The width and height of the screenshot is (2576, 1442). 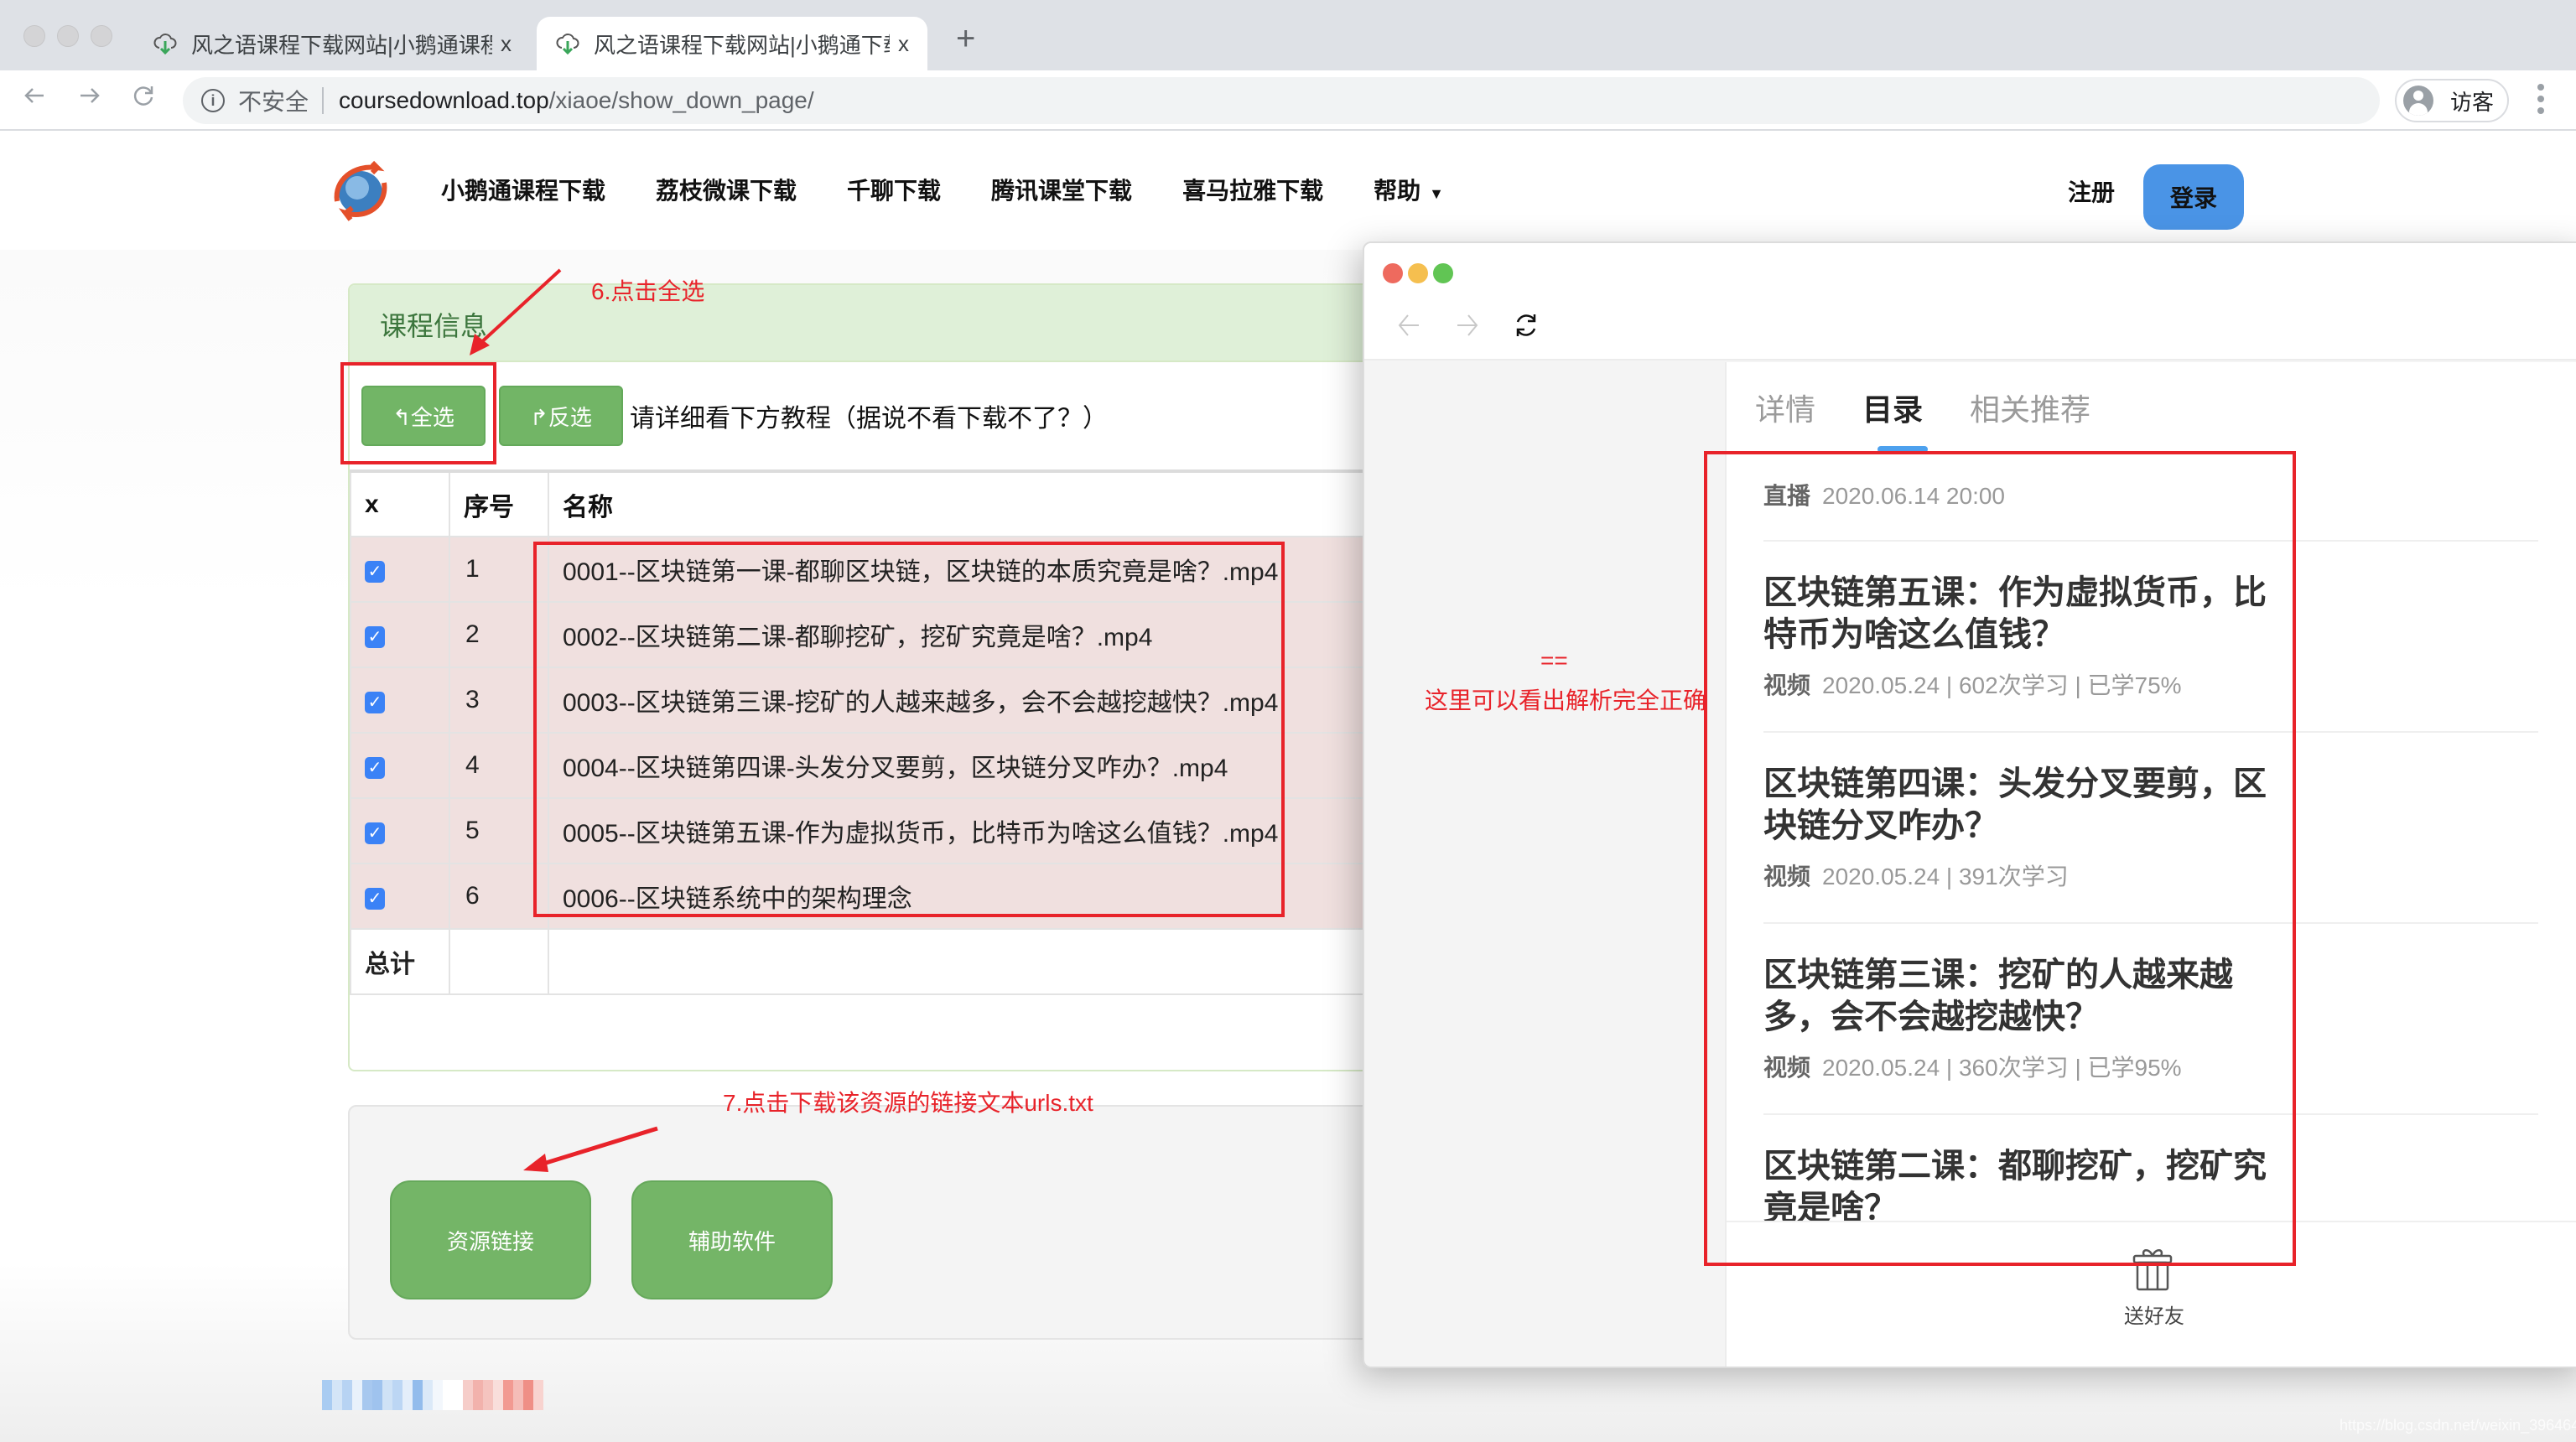 What do you see at coordinates (2541, 99) in the screenshot?
I see `kebab-menu-icon` at bounding box center [2541, 99].